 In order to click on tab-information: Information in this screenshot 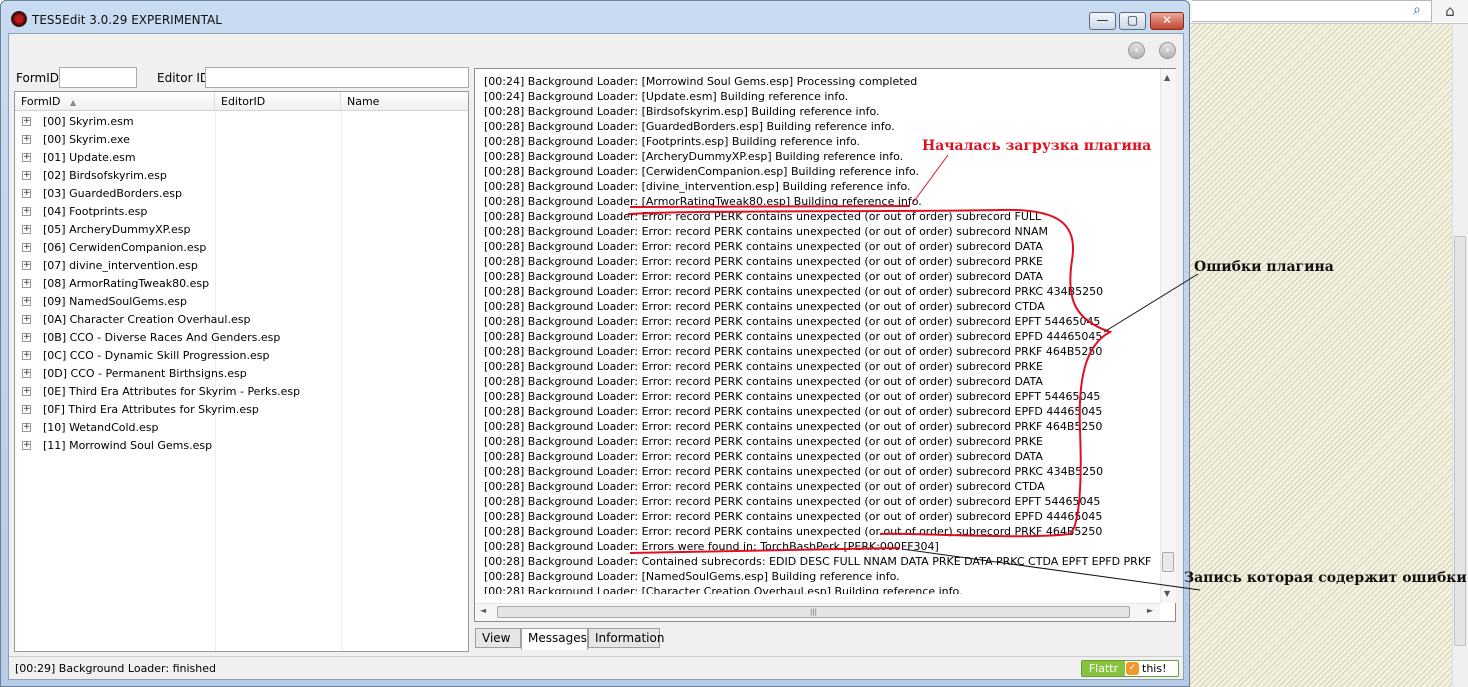, I will do `click(626, 638)`.